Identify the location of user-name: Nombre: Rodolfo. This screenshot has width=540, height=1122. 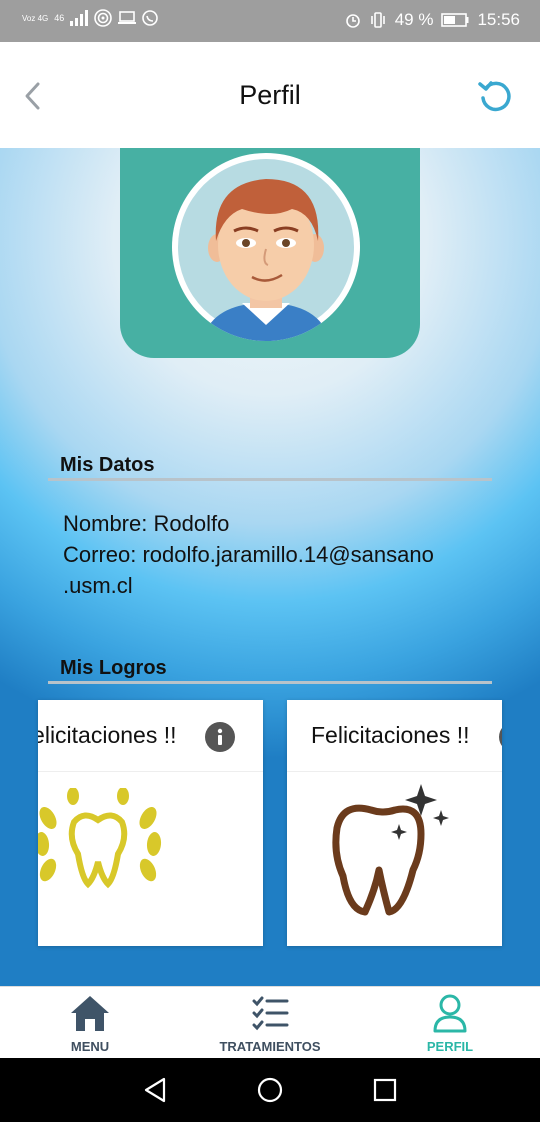
(146, 523).